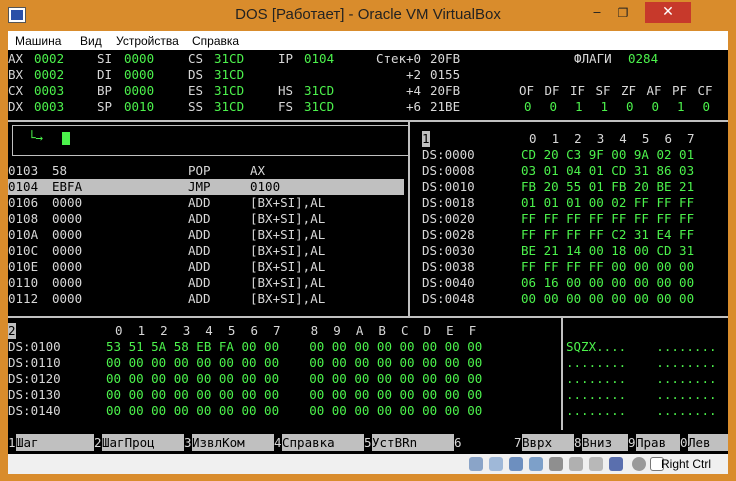 Image resolution: width=736 pixels, height=481 pixels. What do you see at coordinates (215, 41) in the screenshot?
I see `menu-help: Справка` at bounding box center [215, 41].